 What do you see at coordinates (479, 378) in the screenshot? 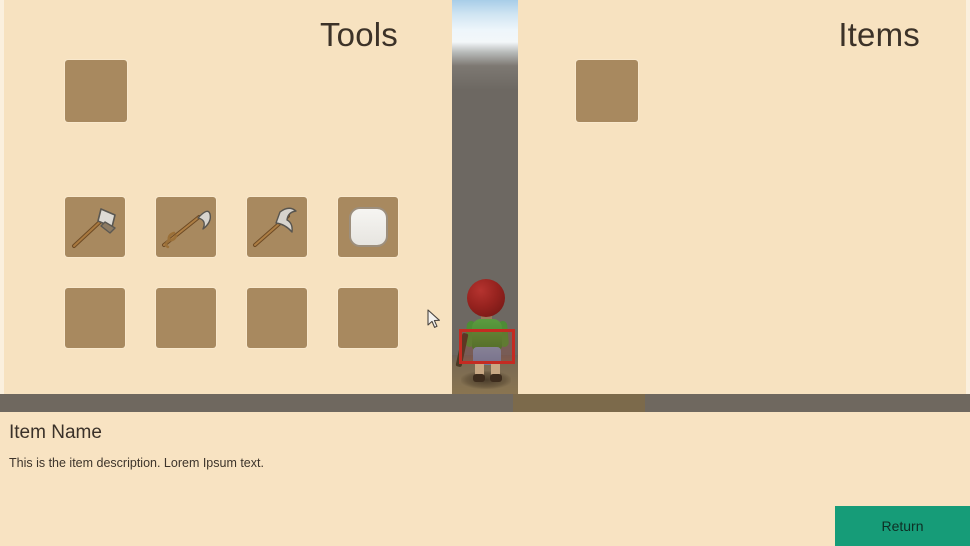
I see `character-shoe-left` at bounding box center [479, 378].